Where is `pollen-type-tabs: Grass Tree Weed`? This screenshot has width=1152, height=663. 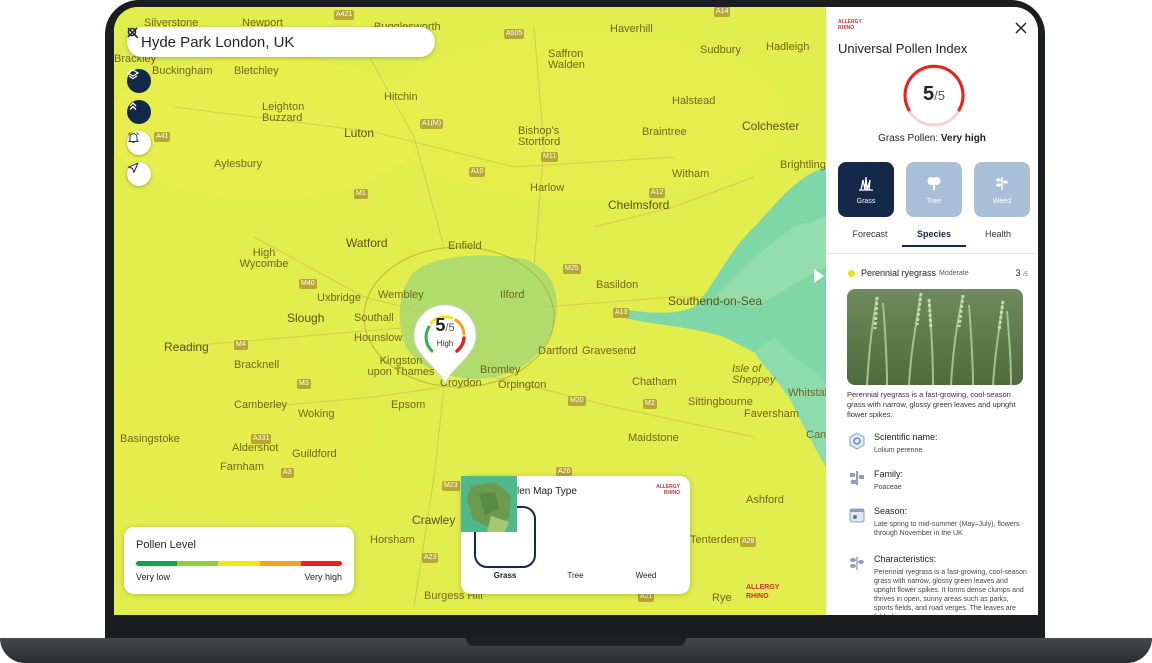 pollen-type-tabs: Grass Tree Weed is located at coordinates (934, 189).